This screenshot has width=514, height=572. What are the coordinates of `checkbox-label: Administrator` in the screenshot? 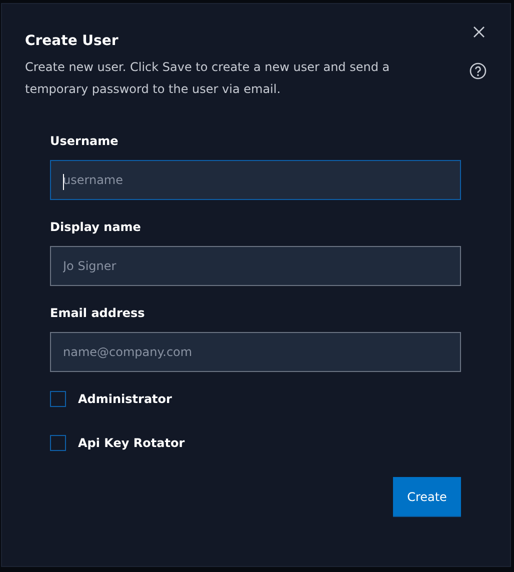 It's located at (125, 399).